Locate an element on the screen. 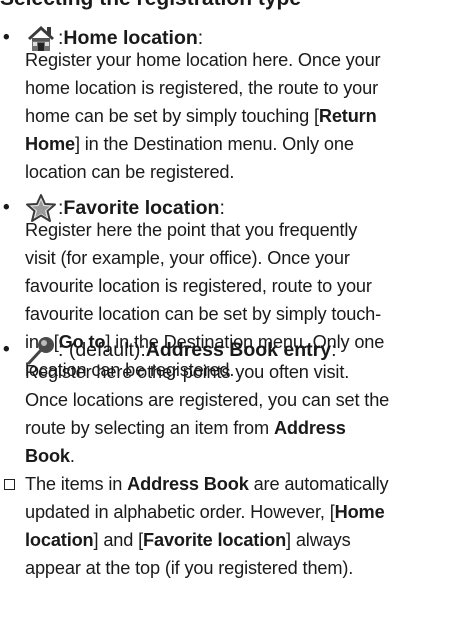  bold-term: Return is located at coordinates (347, 115).